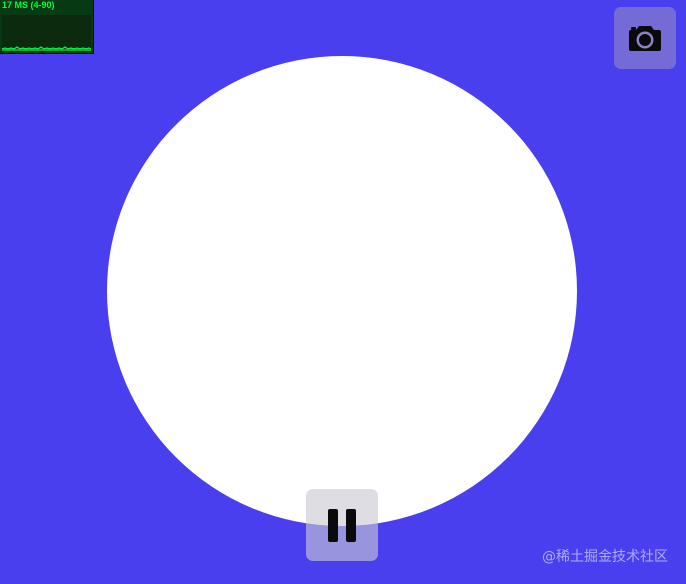 This screenshot has height=584, width=686. What do you see at coordinates (351, 525) in the screenshot?
I see `pause-icon-right-bar` at bounding box center [351, 525].